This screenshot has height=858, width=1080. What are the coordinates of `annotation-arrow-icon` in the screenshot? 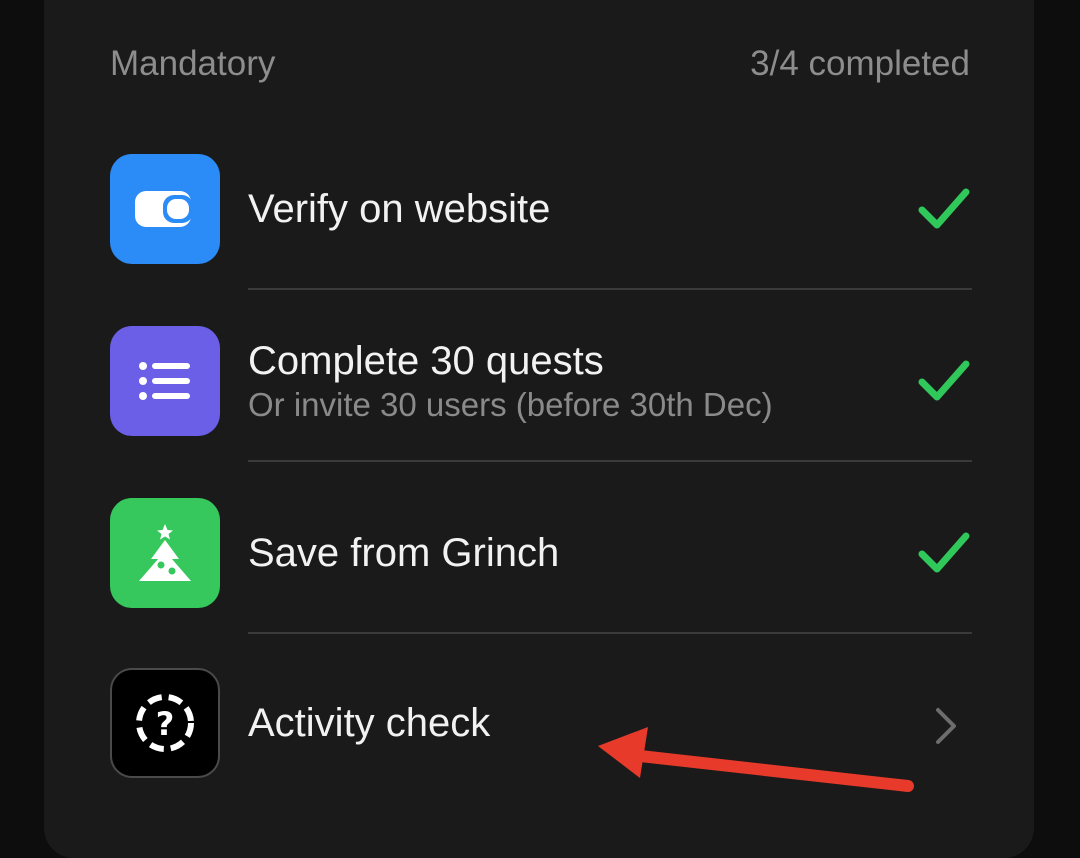 It's located at (756, 759).